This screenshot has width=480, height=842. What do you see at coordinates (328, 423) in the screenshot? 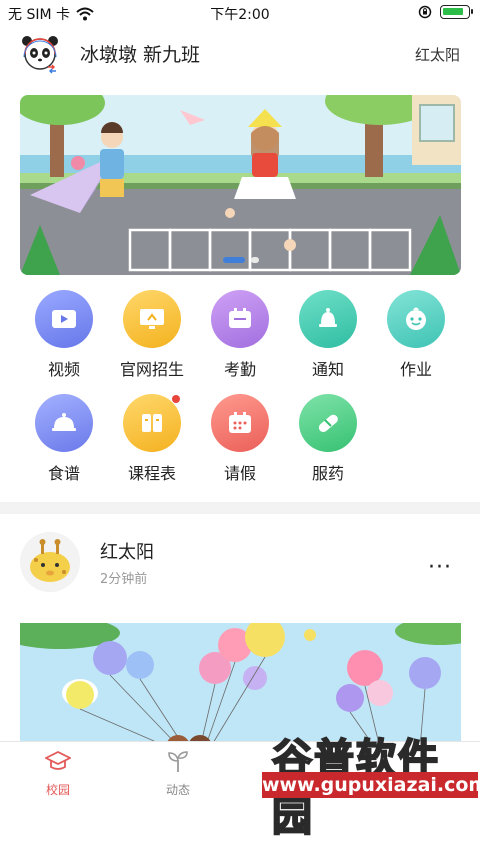
I see `pill-icon` at bounding box center [328, 423].